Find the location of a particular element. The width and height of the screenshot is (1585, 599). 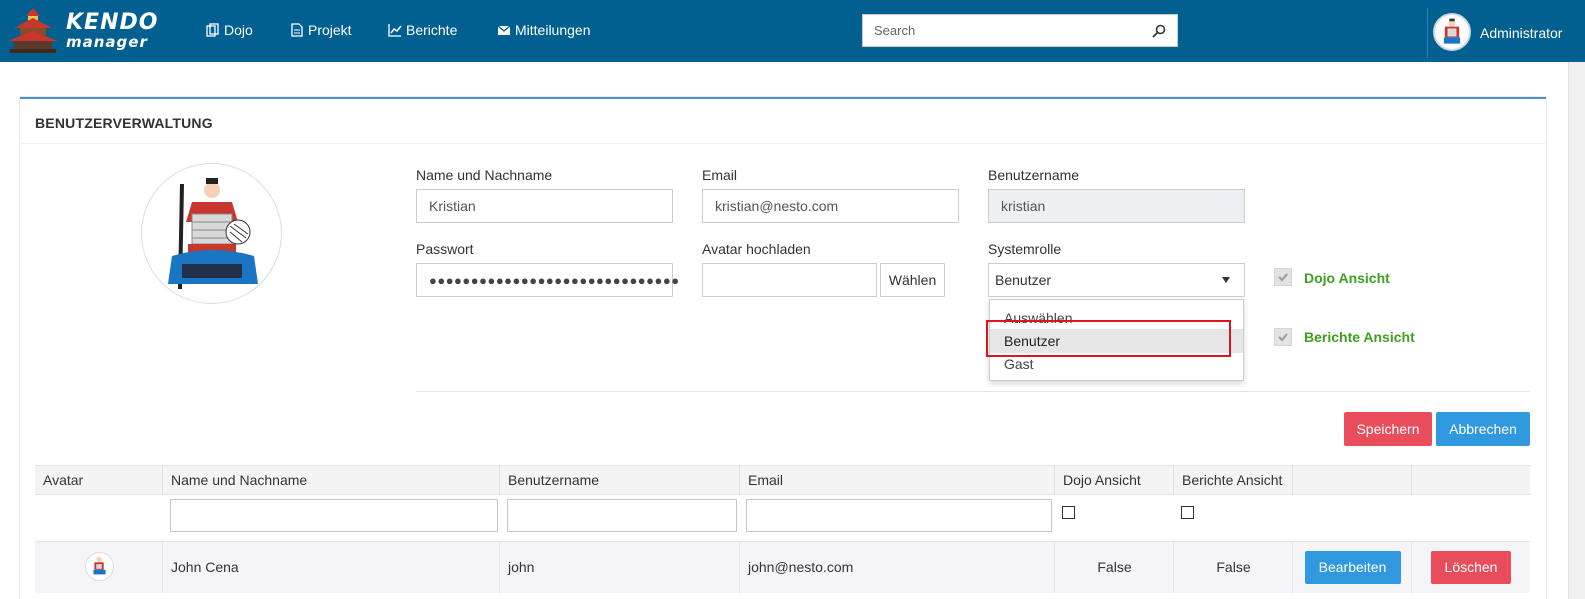

email-label: Email is located at coordinates (720, 175).